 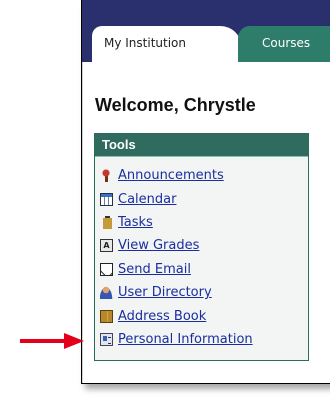 What do you see at coordinates (171, 175) in the screenshot?
I see `announcements-link: Announcements` at bounding box center [171, 175].